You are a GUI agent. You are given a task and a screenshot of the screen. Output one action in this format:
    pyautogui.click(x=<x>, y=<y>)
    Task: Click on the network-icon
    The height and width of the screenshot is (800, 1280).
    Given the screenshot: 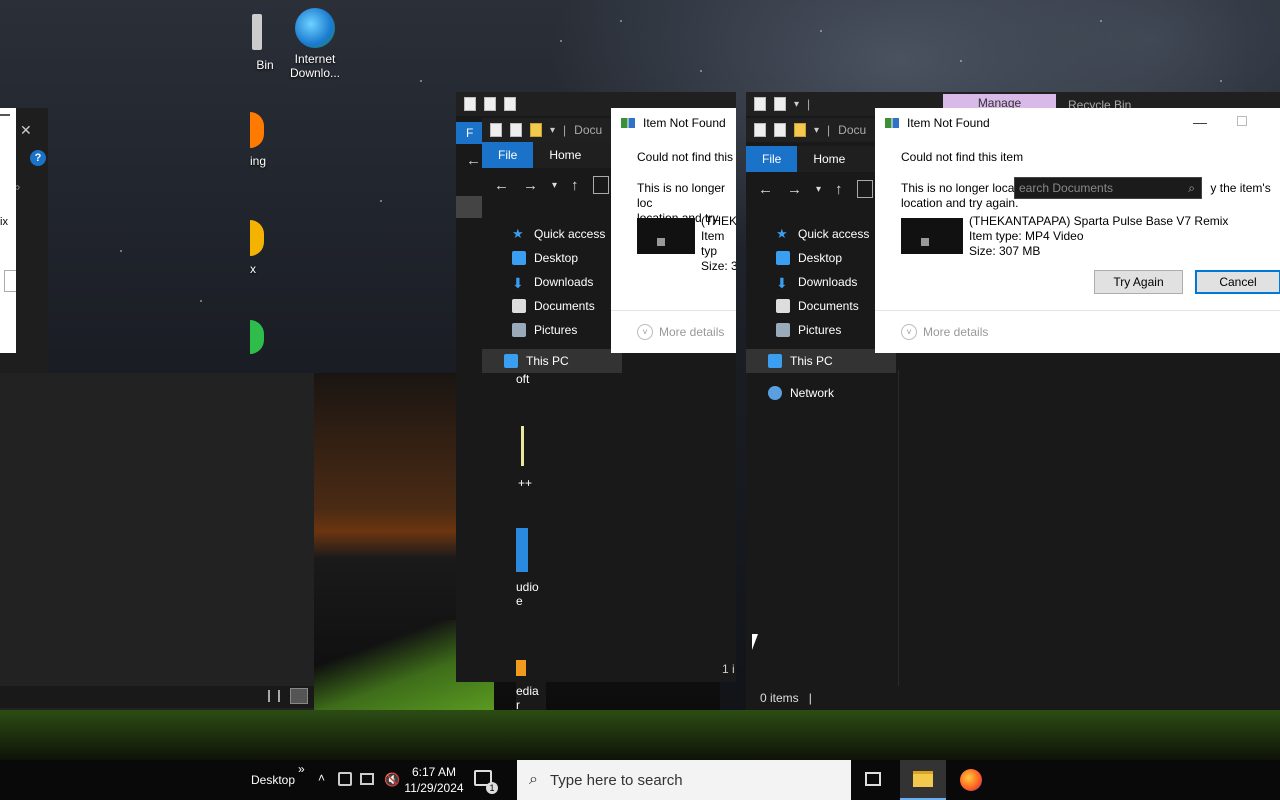 What is the action you would take?
    pyautogui.click(x=775, y=393)
    